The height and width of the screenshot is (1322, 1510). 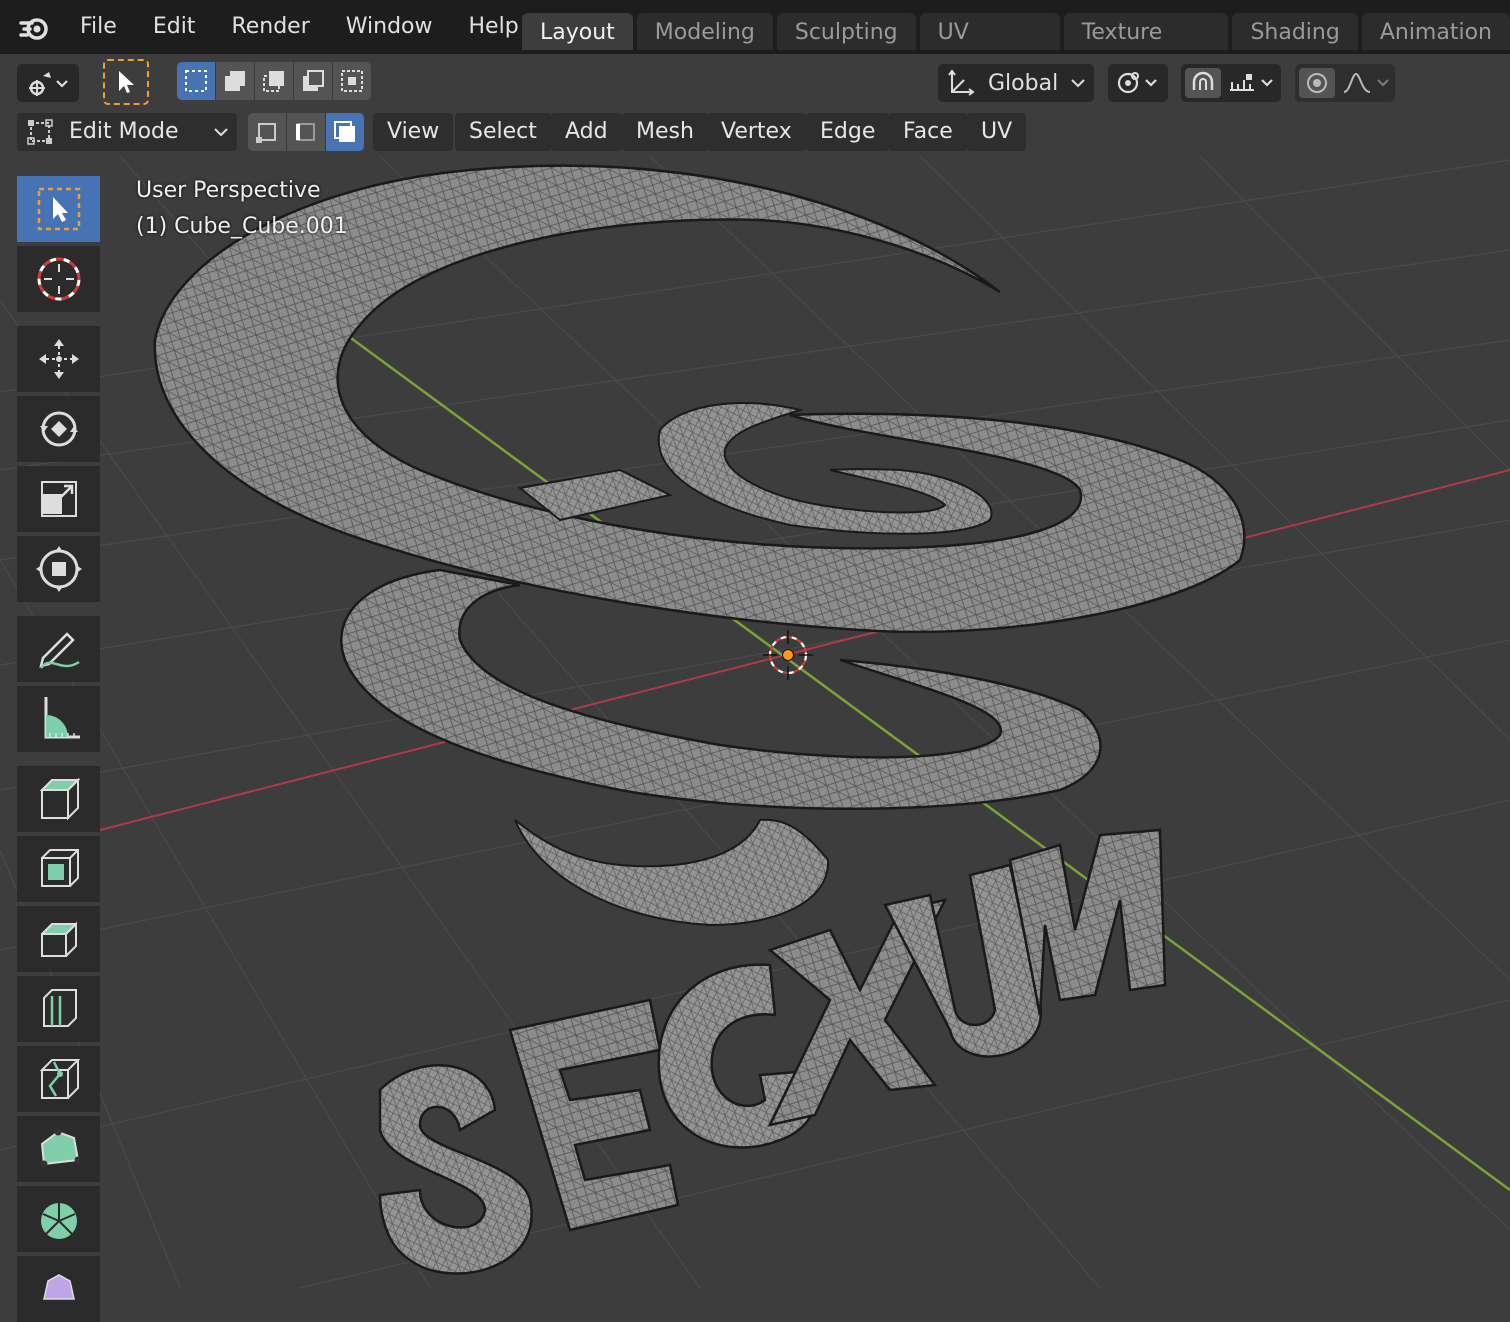 I want to click on edge-select-icon, so click(x=306, y=132).